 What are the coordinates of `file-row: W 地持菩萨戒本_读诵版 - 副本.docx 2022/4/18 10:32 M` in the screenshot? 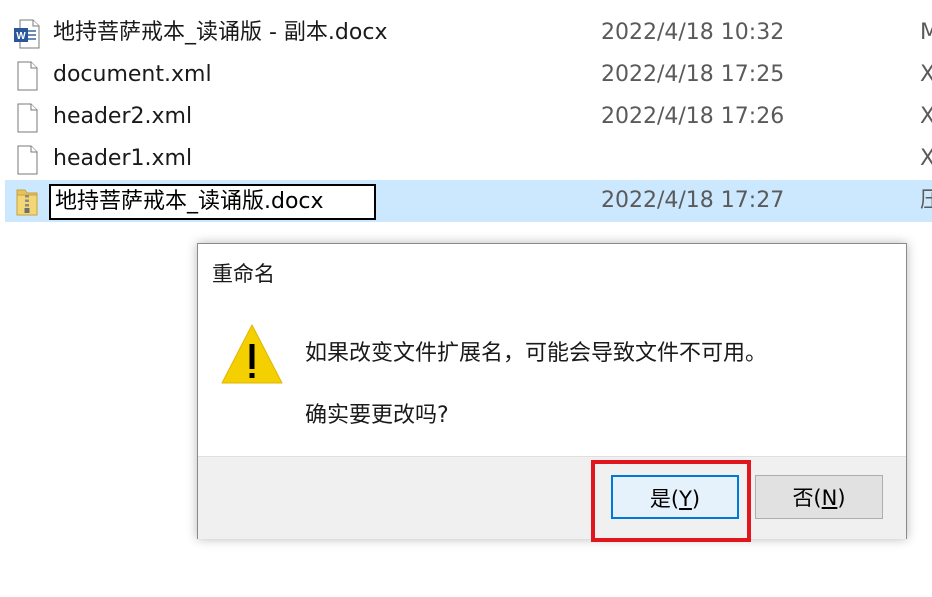 It's located at (466, 33).